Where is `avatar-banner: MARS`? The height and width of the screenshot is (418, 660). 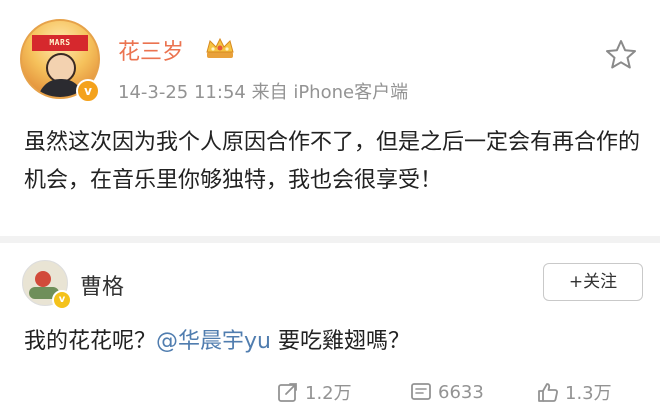
avatar-banner: MARS is located at coordinates (60, 43).